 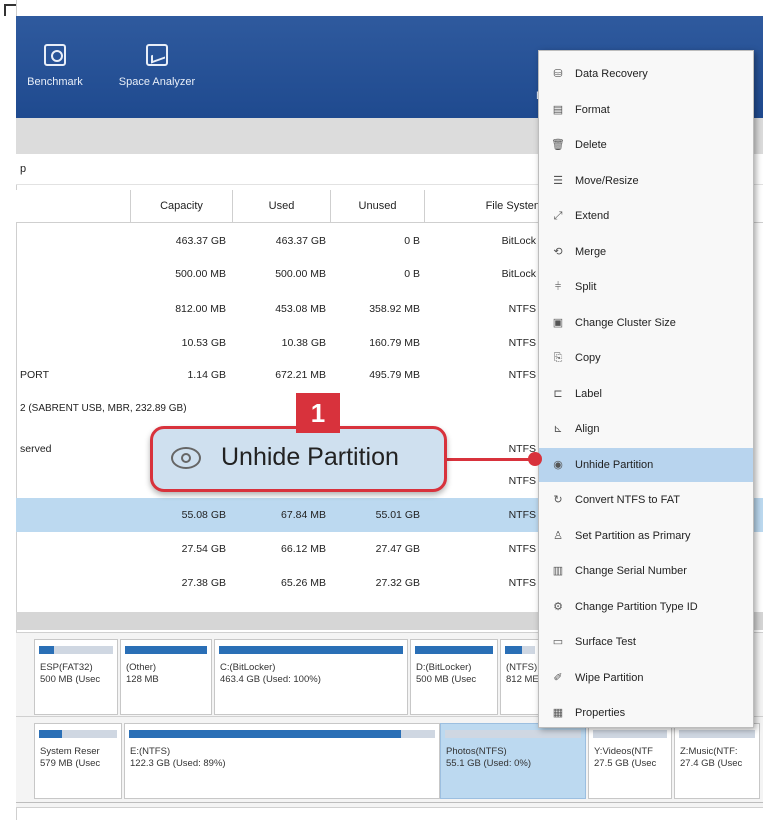 I want to click on partition-size: 579 MB (Usec, so click(x=70, y=763).